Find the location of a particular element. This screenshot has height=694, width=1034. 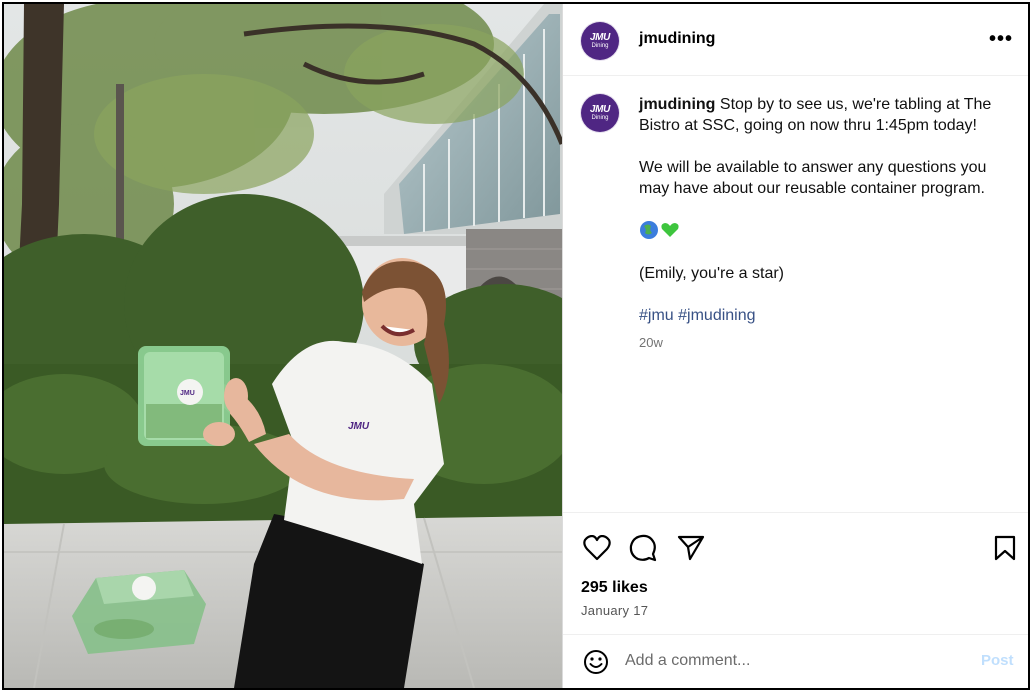

caption-avatar: JMU Dining is located at coordinates (600, 113).